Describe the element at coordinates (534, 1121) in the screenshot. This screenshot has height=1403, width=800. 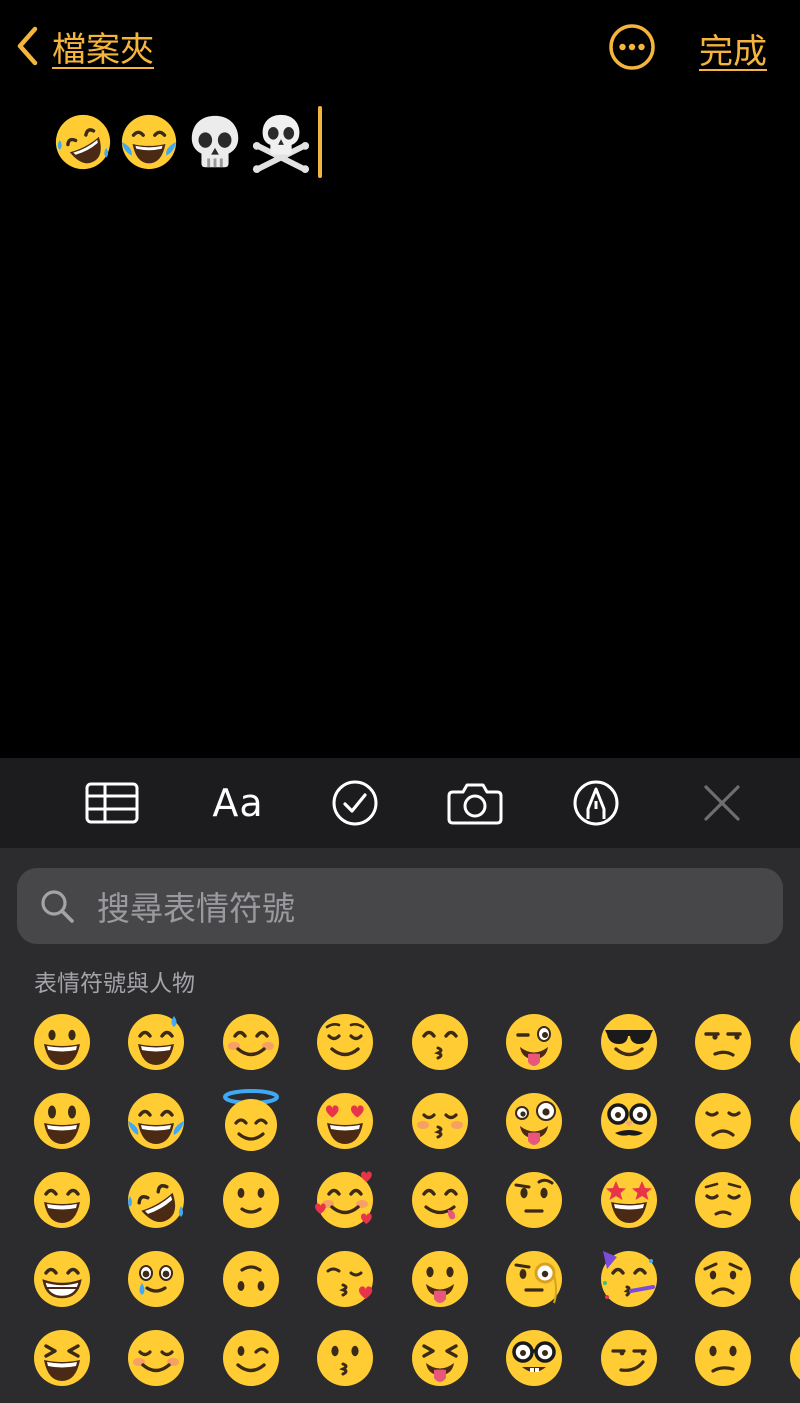
I see `emoji-key-zany` at that location.